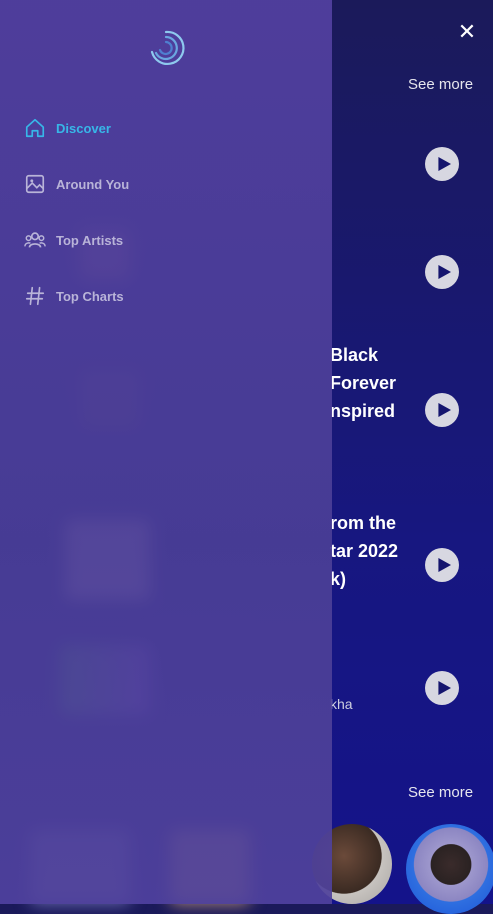 This screenshot has width=493, height=914. Describe the element at coordinates (338, 579) in the screenshot. I see `song-title-line: k)` at that location.